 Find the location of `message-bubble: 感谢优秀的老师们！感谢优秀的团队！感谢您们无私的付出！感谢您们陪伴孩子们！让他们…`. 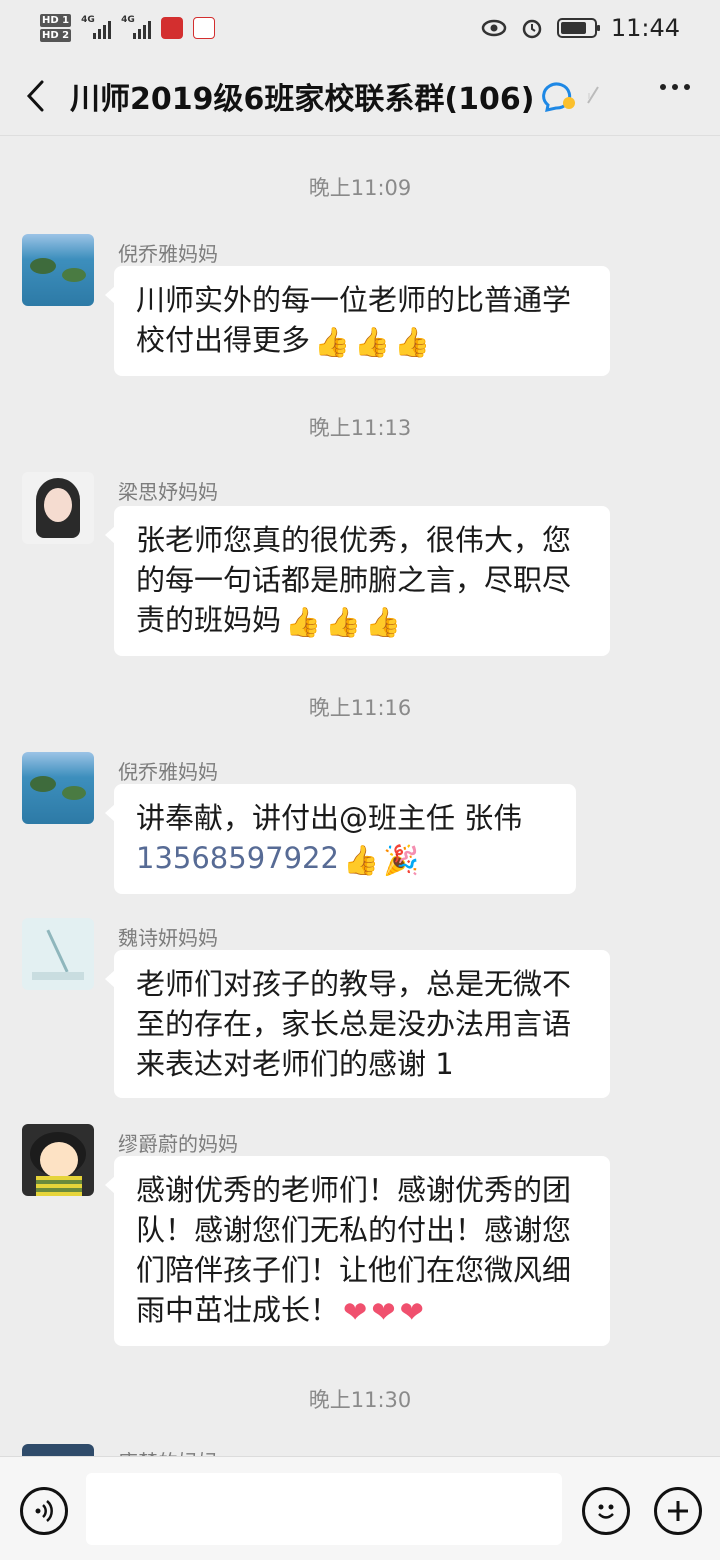

message-bubble: 感谢优秀的老师们！感谢优秀的团队！感谢您们无私的付出！感谢您们陪伴孩子们！让他们… is located at coordinates (357, 1251).